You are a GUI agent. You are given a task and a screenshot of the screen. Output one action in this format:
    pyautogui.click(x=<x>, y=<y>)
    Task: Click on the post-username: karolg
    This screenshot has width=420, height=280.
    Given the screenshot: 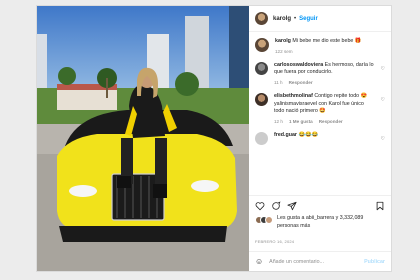 What is the action you would take?
    pyautogui.click(x=282, y=19)
    